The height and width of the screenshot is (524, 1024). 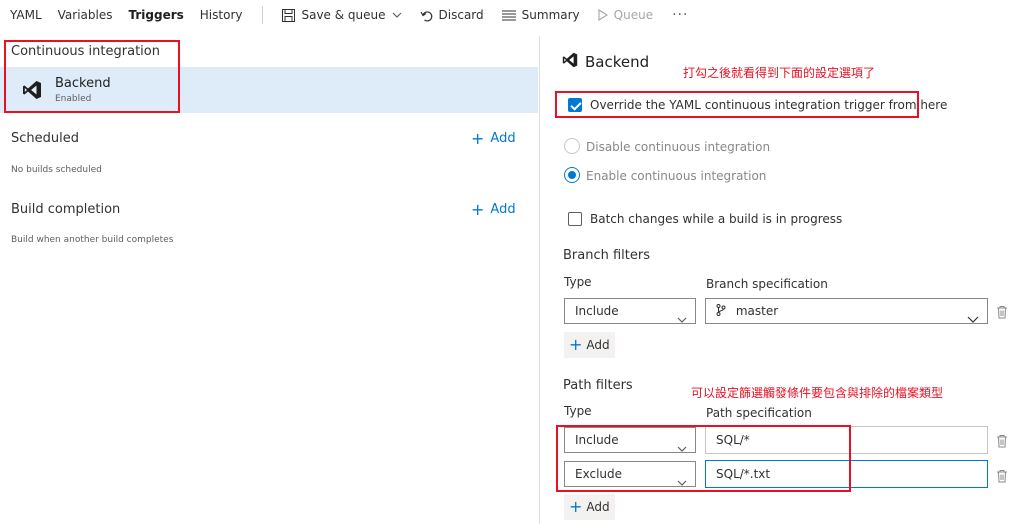 What do you see at coordinates (630, 311) in the screenshot?
I see `branch-type-dropdown: Include` at bounding box center [630, 311].